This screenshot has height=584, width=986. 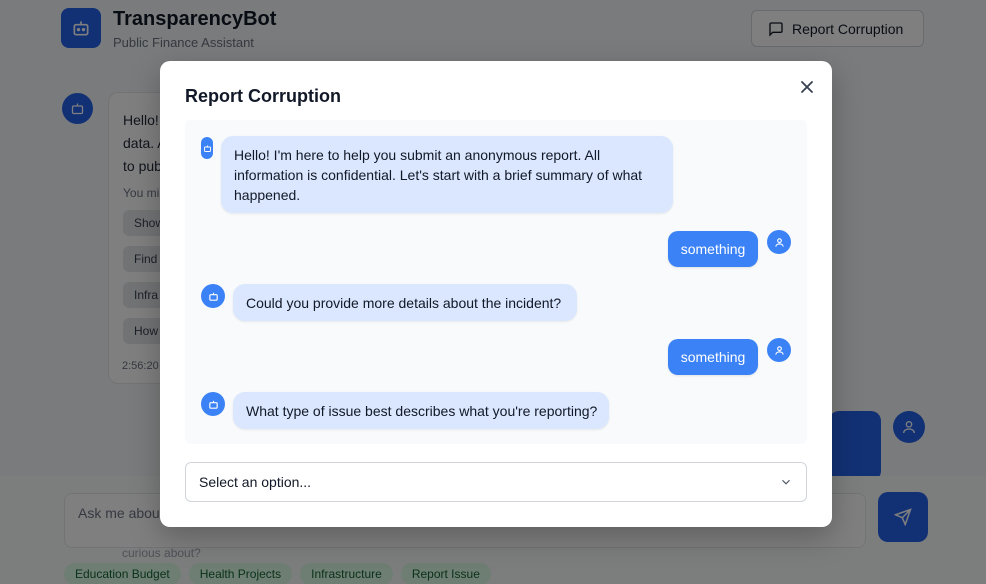 I want to click on close-icon, so click(x=807, y=87).